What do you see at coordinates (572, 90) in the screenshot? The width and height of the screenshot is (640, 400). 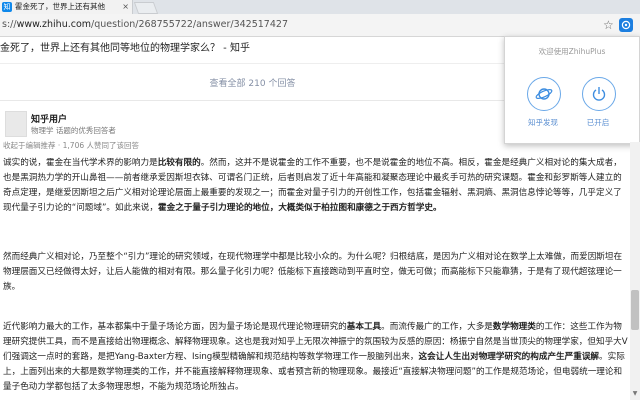 I see `zhihuplus-popup: 欢迎使用ZhihuPlus 知乎发现 已开启` at bounding box center [572, 90].